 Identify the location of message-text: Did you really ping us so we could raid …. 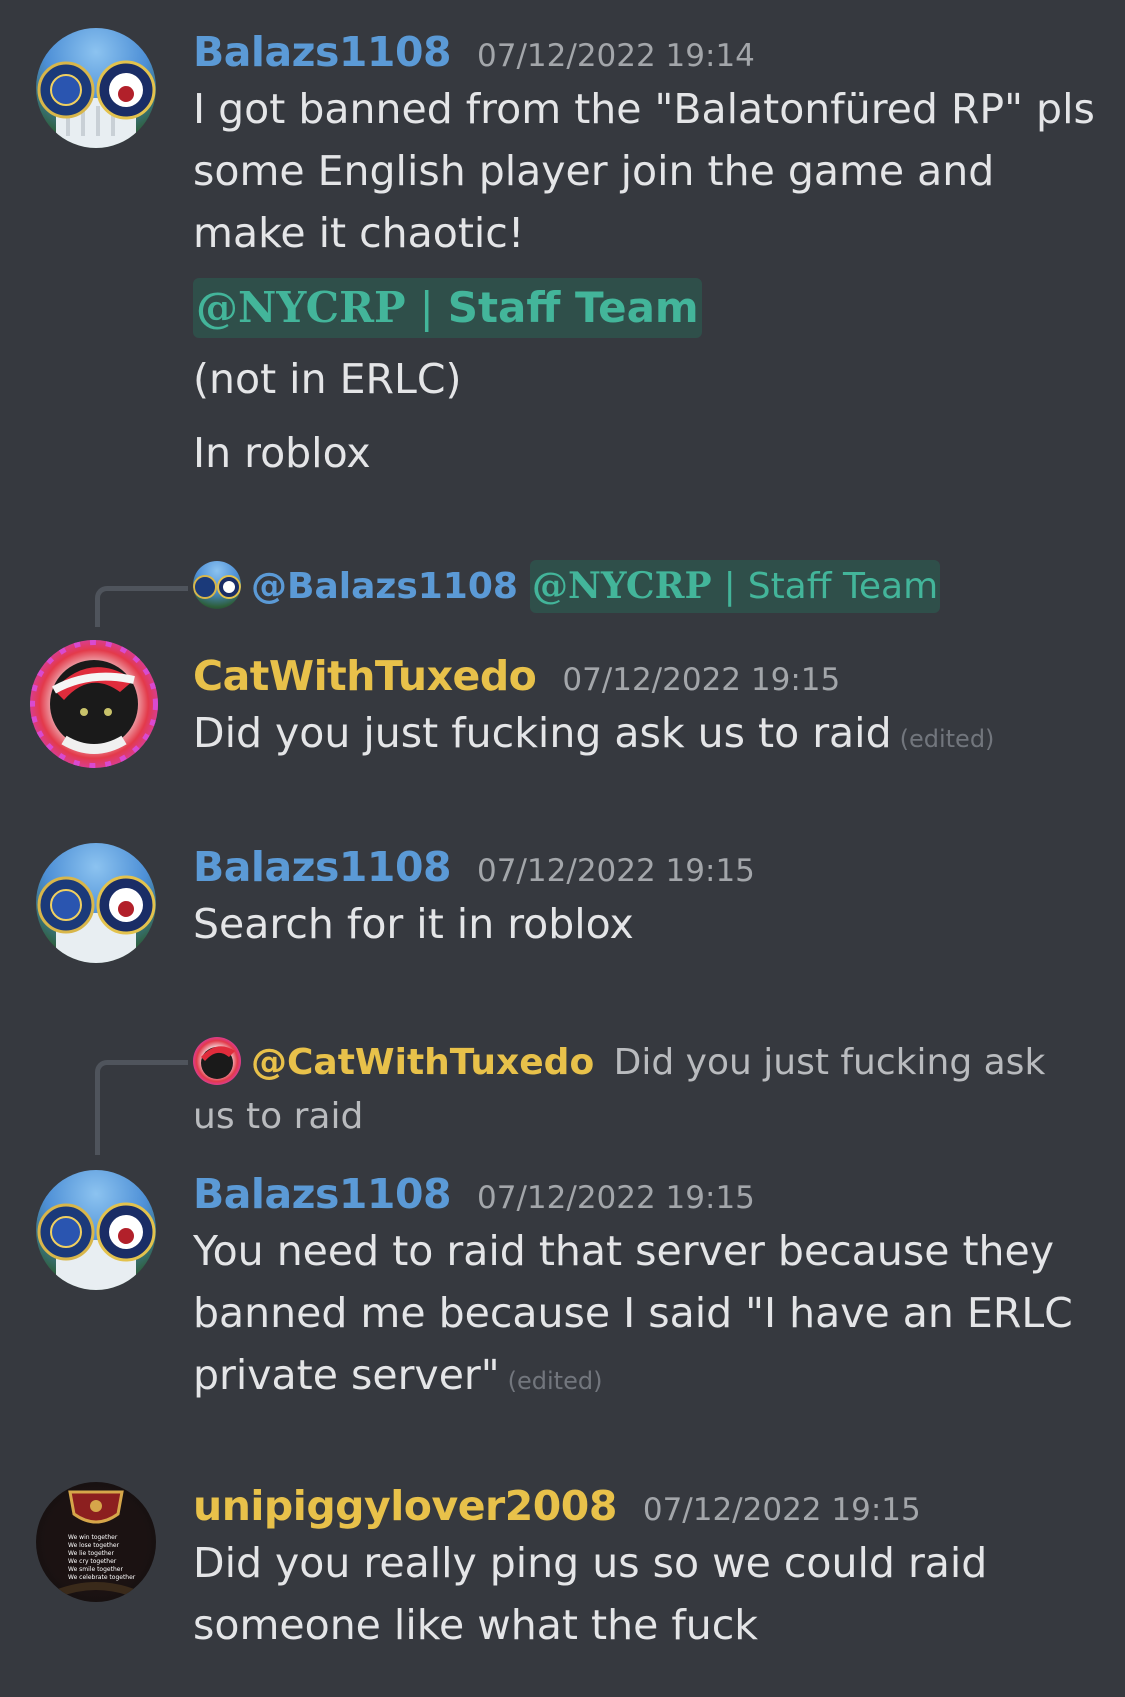
(590, 1594).